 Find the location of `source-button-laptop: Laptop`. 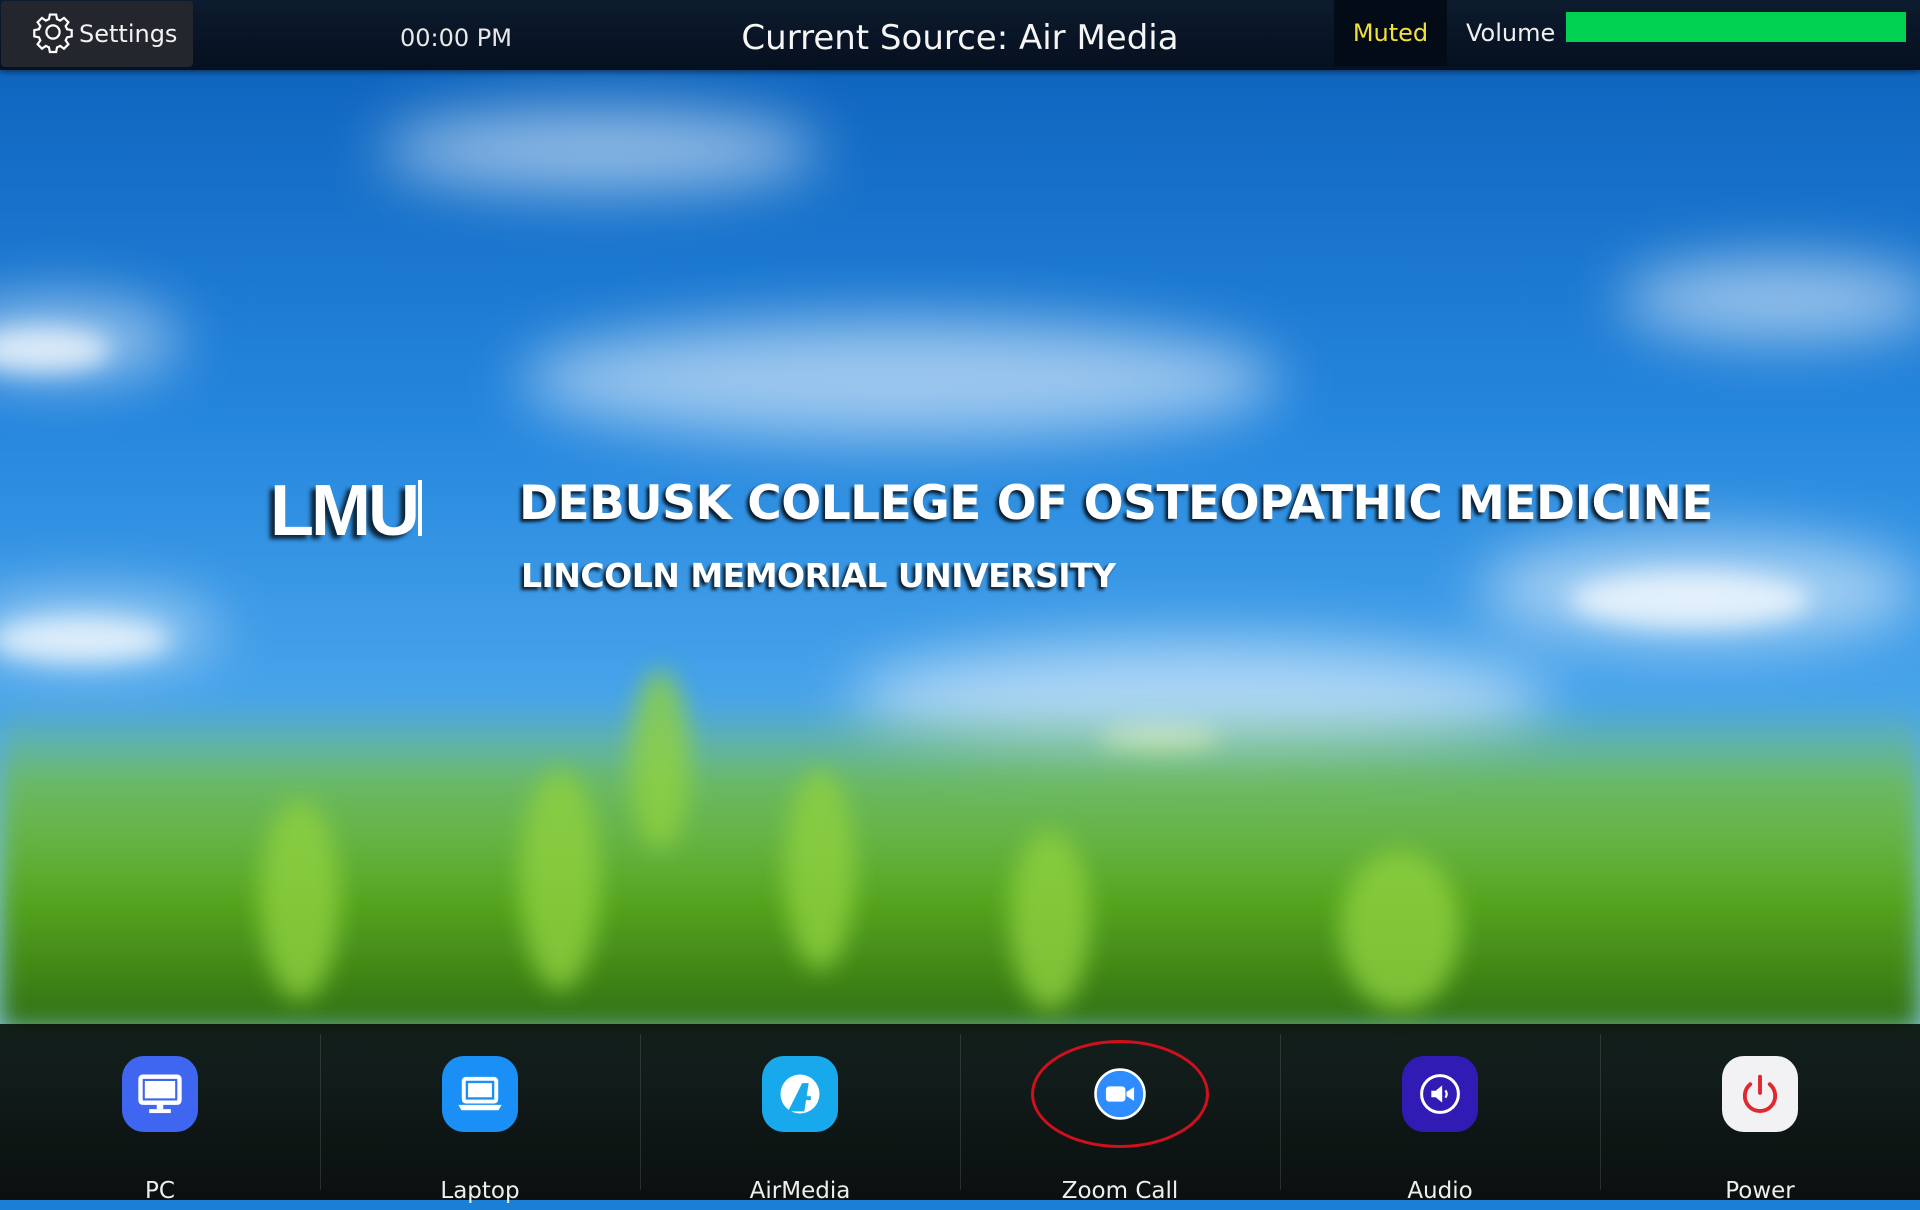

source-button-laptop: Laptop is located at coordinates (480, 1114).